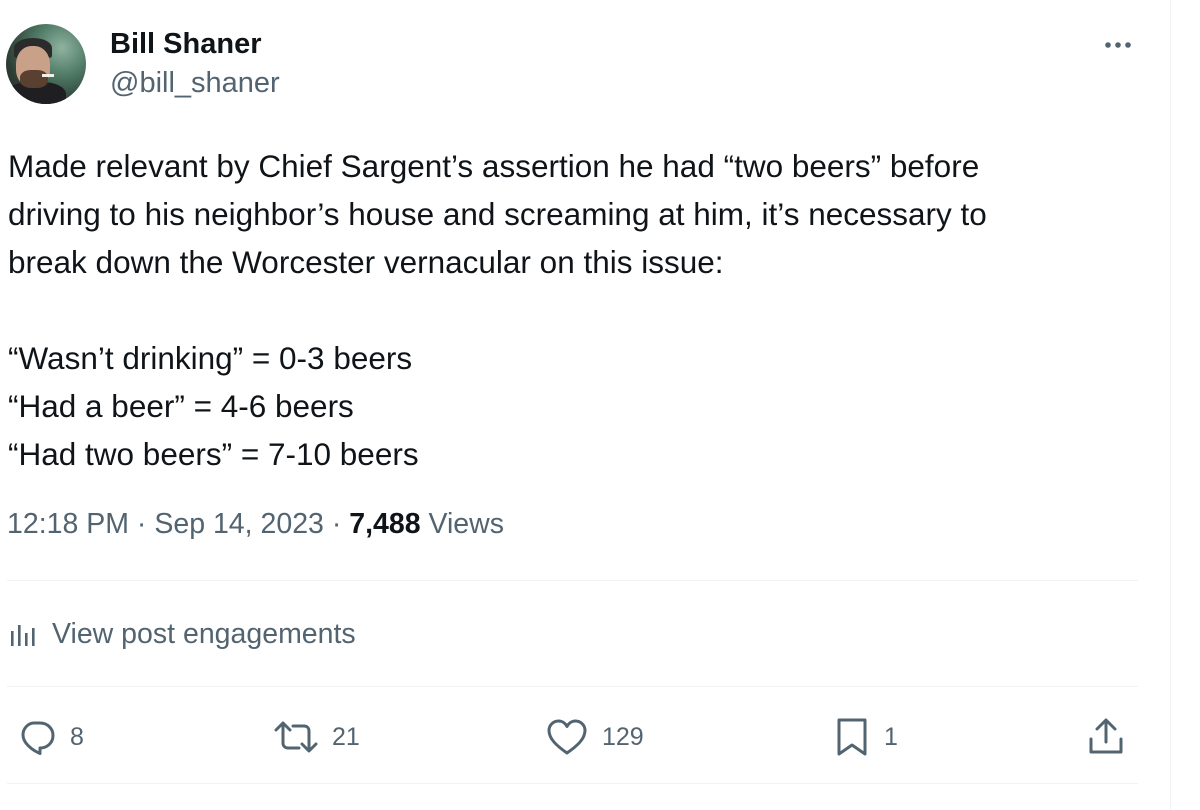 The height and width of the screenshot is (810, 1200). I want to click on view-engagements-label: View post engagements, so click(204, 633).